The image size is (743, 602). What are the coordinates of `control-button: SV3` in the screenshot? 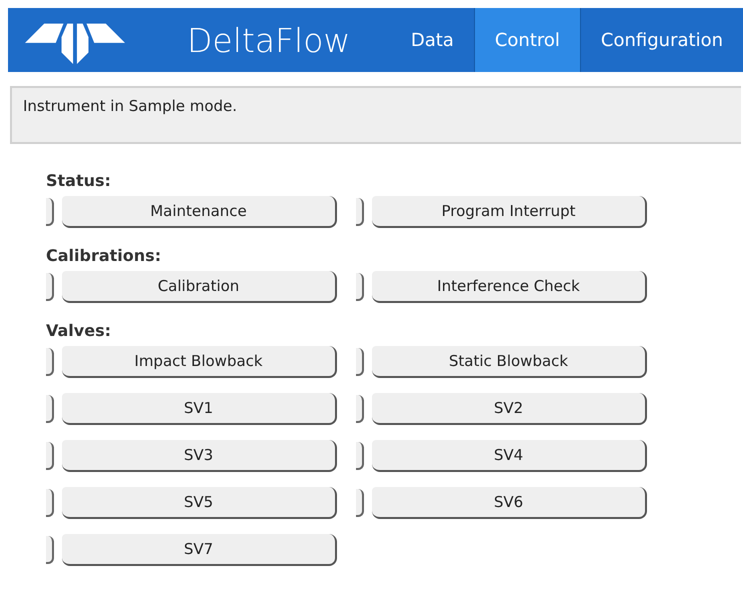 It's located at (199, 456).